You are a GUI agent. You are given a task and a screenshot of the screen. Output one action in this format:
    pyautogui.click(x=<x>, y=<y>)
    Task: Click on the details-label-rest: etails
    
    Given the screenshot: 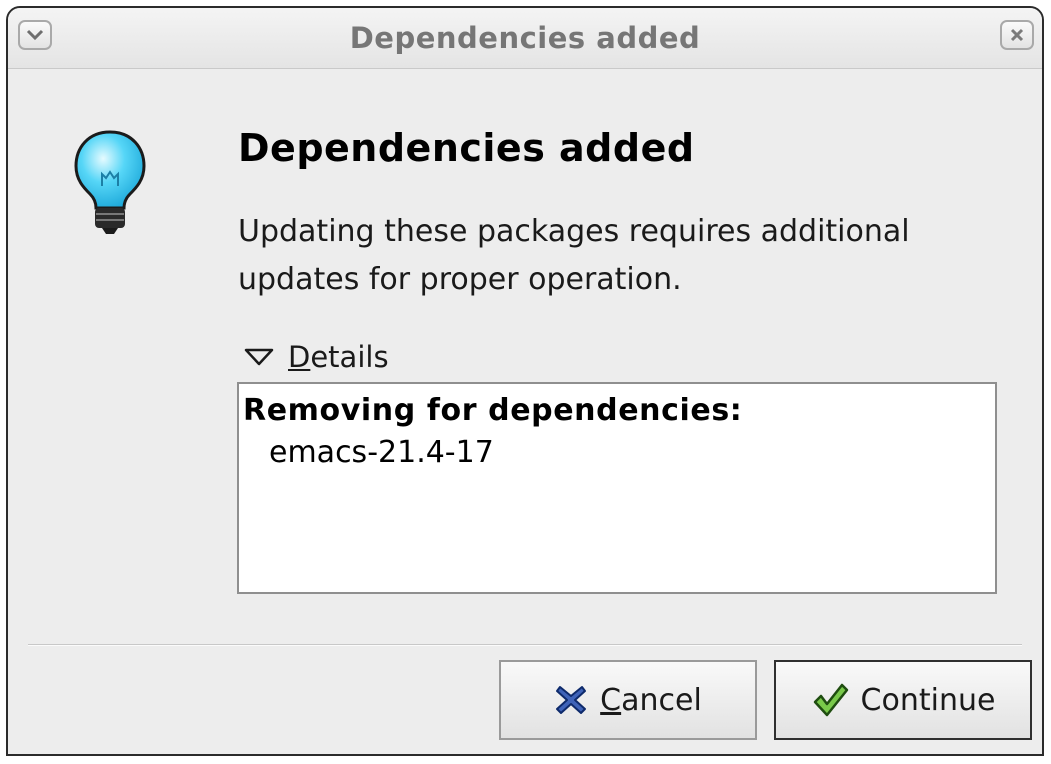 What is the action you would take?
    pyautogui.click(x=349, y=357)
    